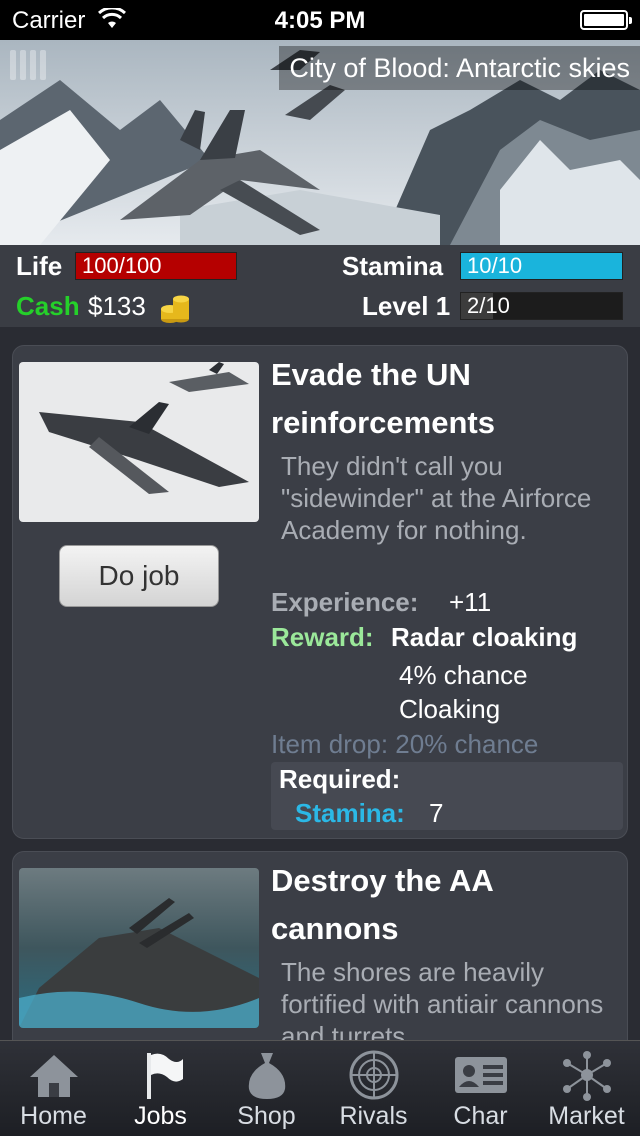 The image size is (640, 1136). I want to click on reward-type: Cloaking, so click(450, 709).